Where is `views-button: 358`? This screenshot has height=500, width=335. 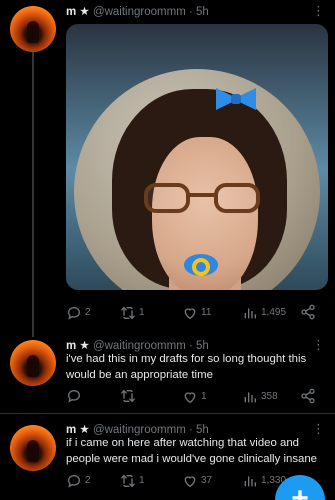 views-button: 358 is located at coordinates (260, 397).